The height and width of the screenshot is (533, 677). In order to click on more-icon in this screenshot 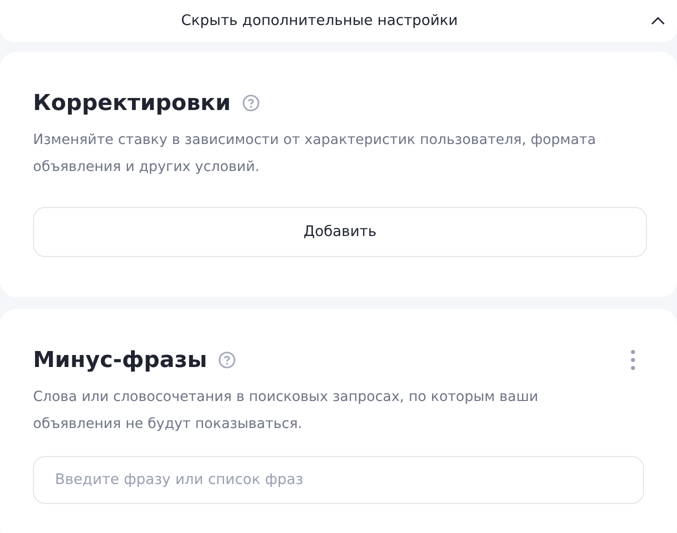, I will do `click(633, 360)`.